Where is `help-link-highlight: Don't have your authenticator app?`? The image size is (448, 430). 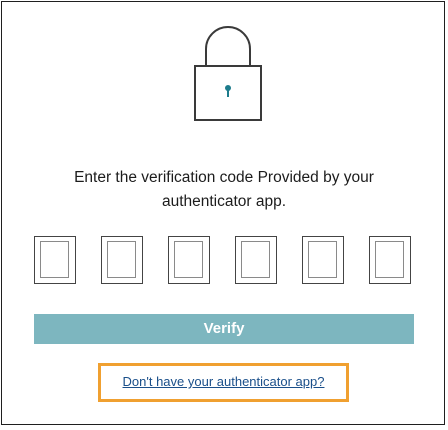
help-link-highlight: Don't have your authenticator app? is located at coordinates (223, 382).